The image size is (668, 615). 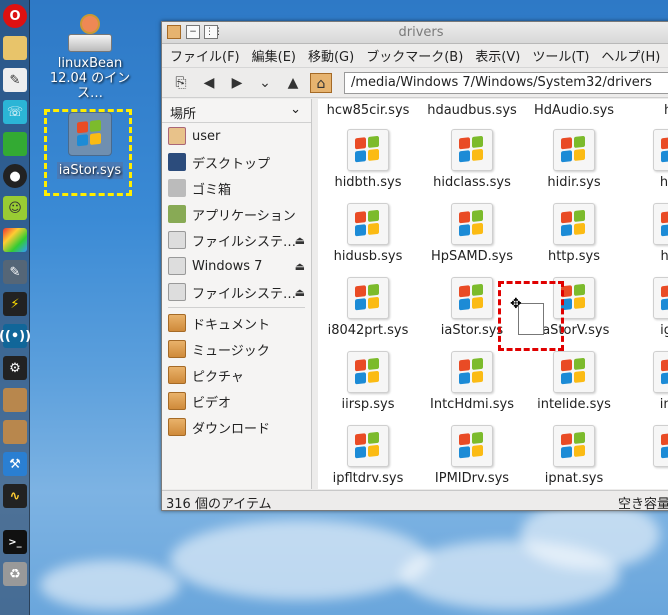 I want to click on opera-icon: O, so click(x=15, y=16).